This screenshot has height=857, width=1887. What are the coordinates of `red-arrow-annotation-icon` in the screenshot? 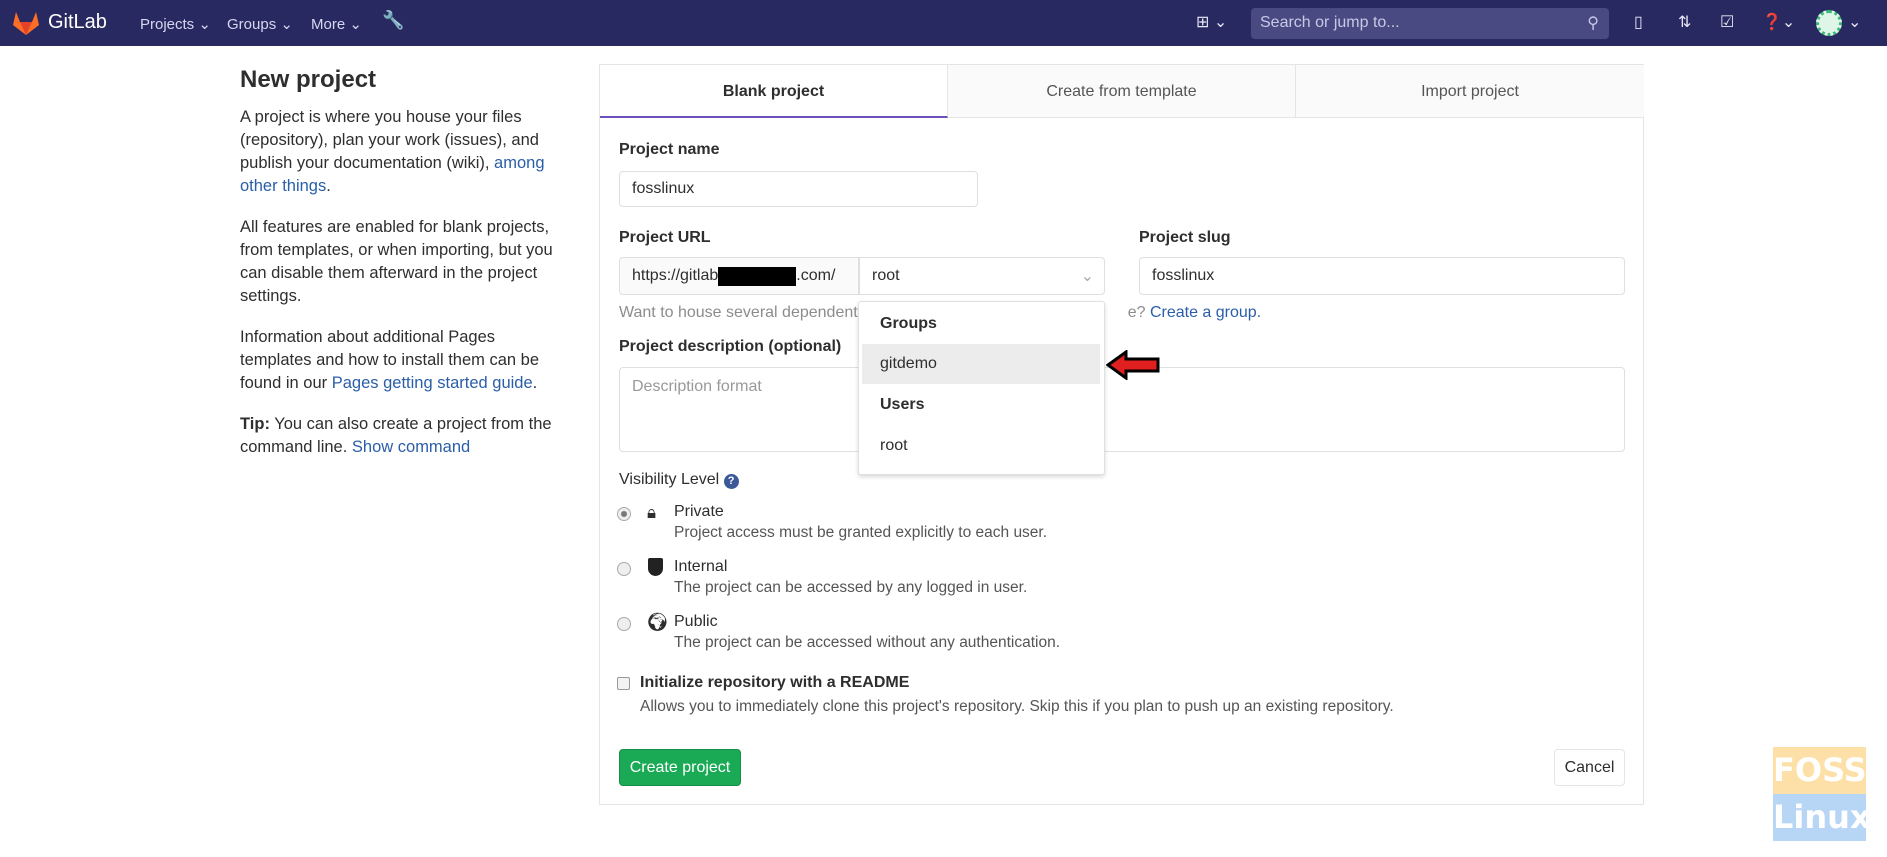 It's located at (1133, 365).